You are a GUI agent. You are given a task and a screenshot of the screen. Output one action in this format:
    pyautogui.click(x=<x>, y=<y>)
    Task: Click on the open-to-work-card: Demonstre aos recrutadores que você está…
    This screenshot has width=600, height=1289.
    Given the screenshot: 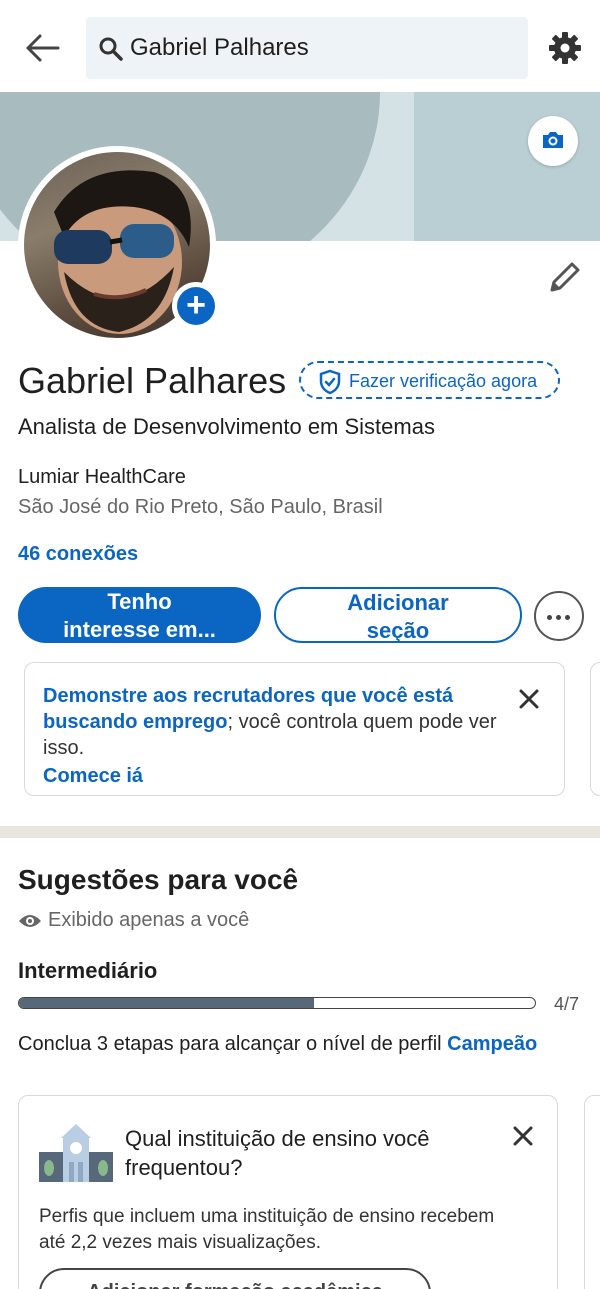 What is the action you would take?
    pyautogui.click(x=294, y=729)
    